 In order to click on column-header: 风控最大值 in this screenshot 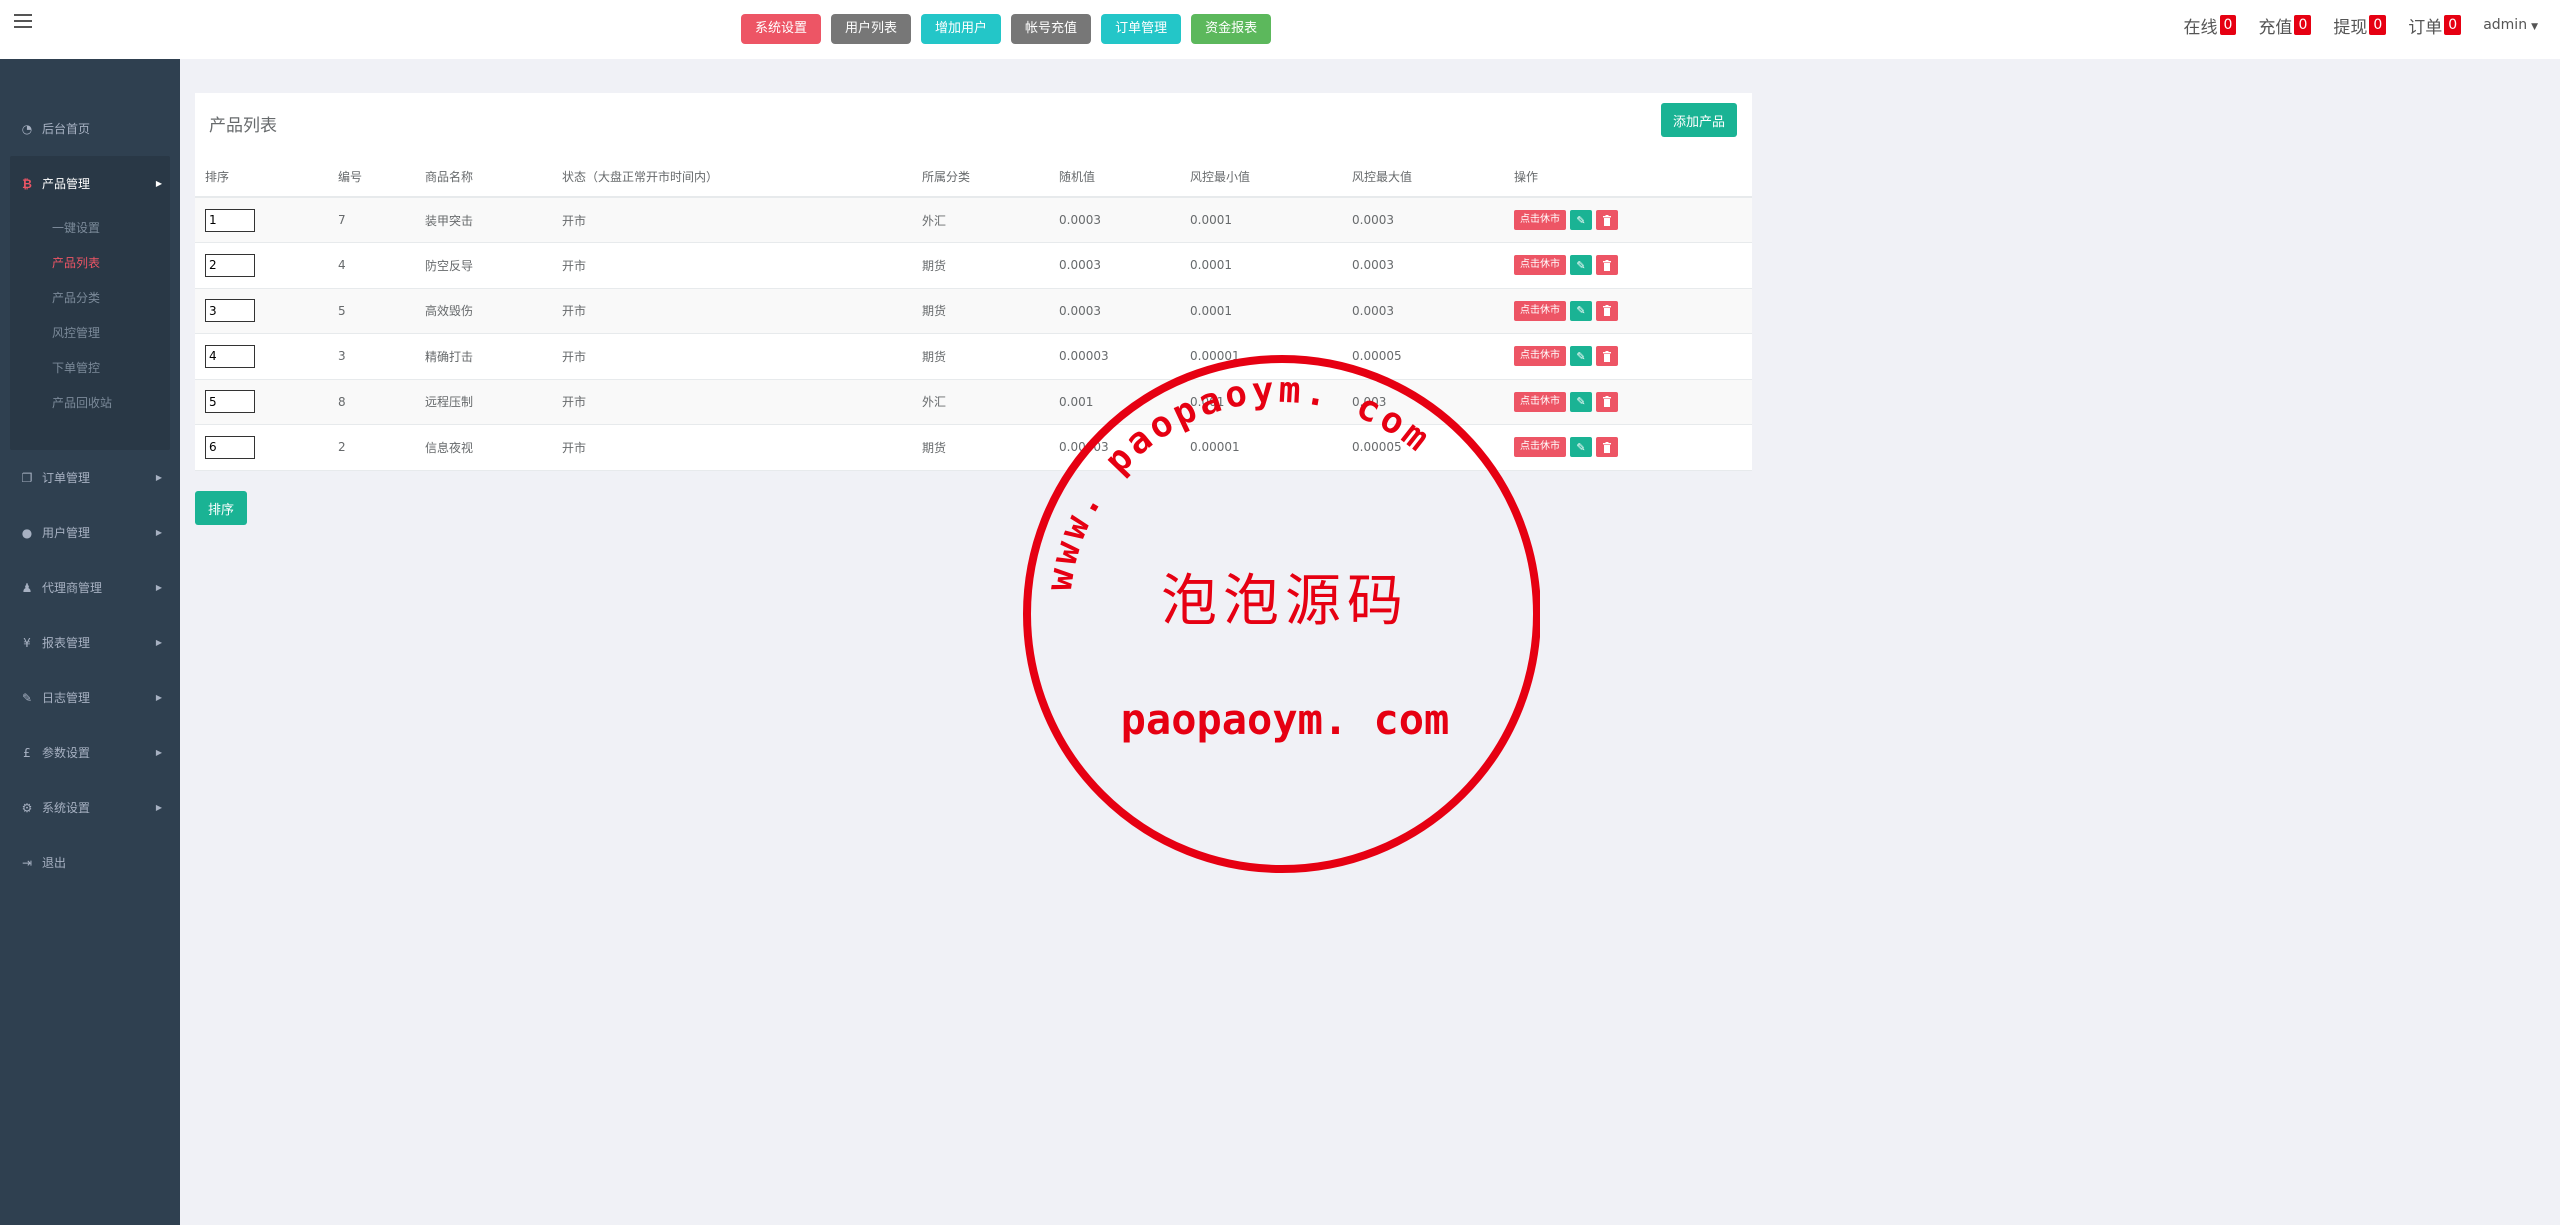, I will do `click(1423, 177)`.